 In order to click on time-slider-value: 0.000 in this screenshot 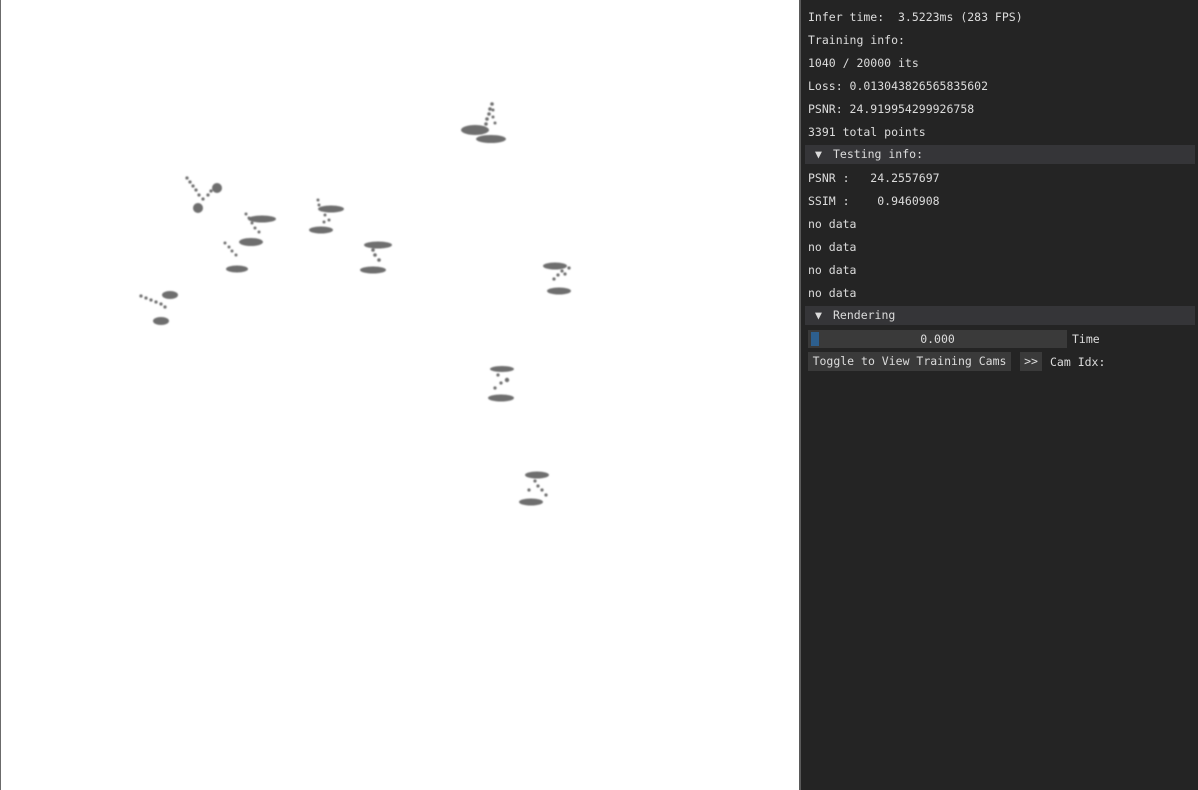, I will do `click(937, 339)`.